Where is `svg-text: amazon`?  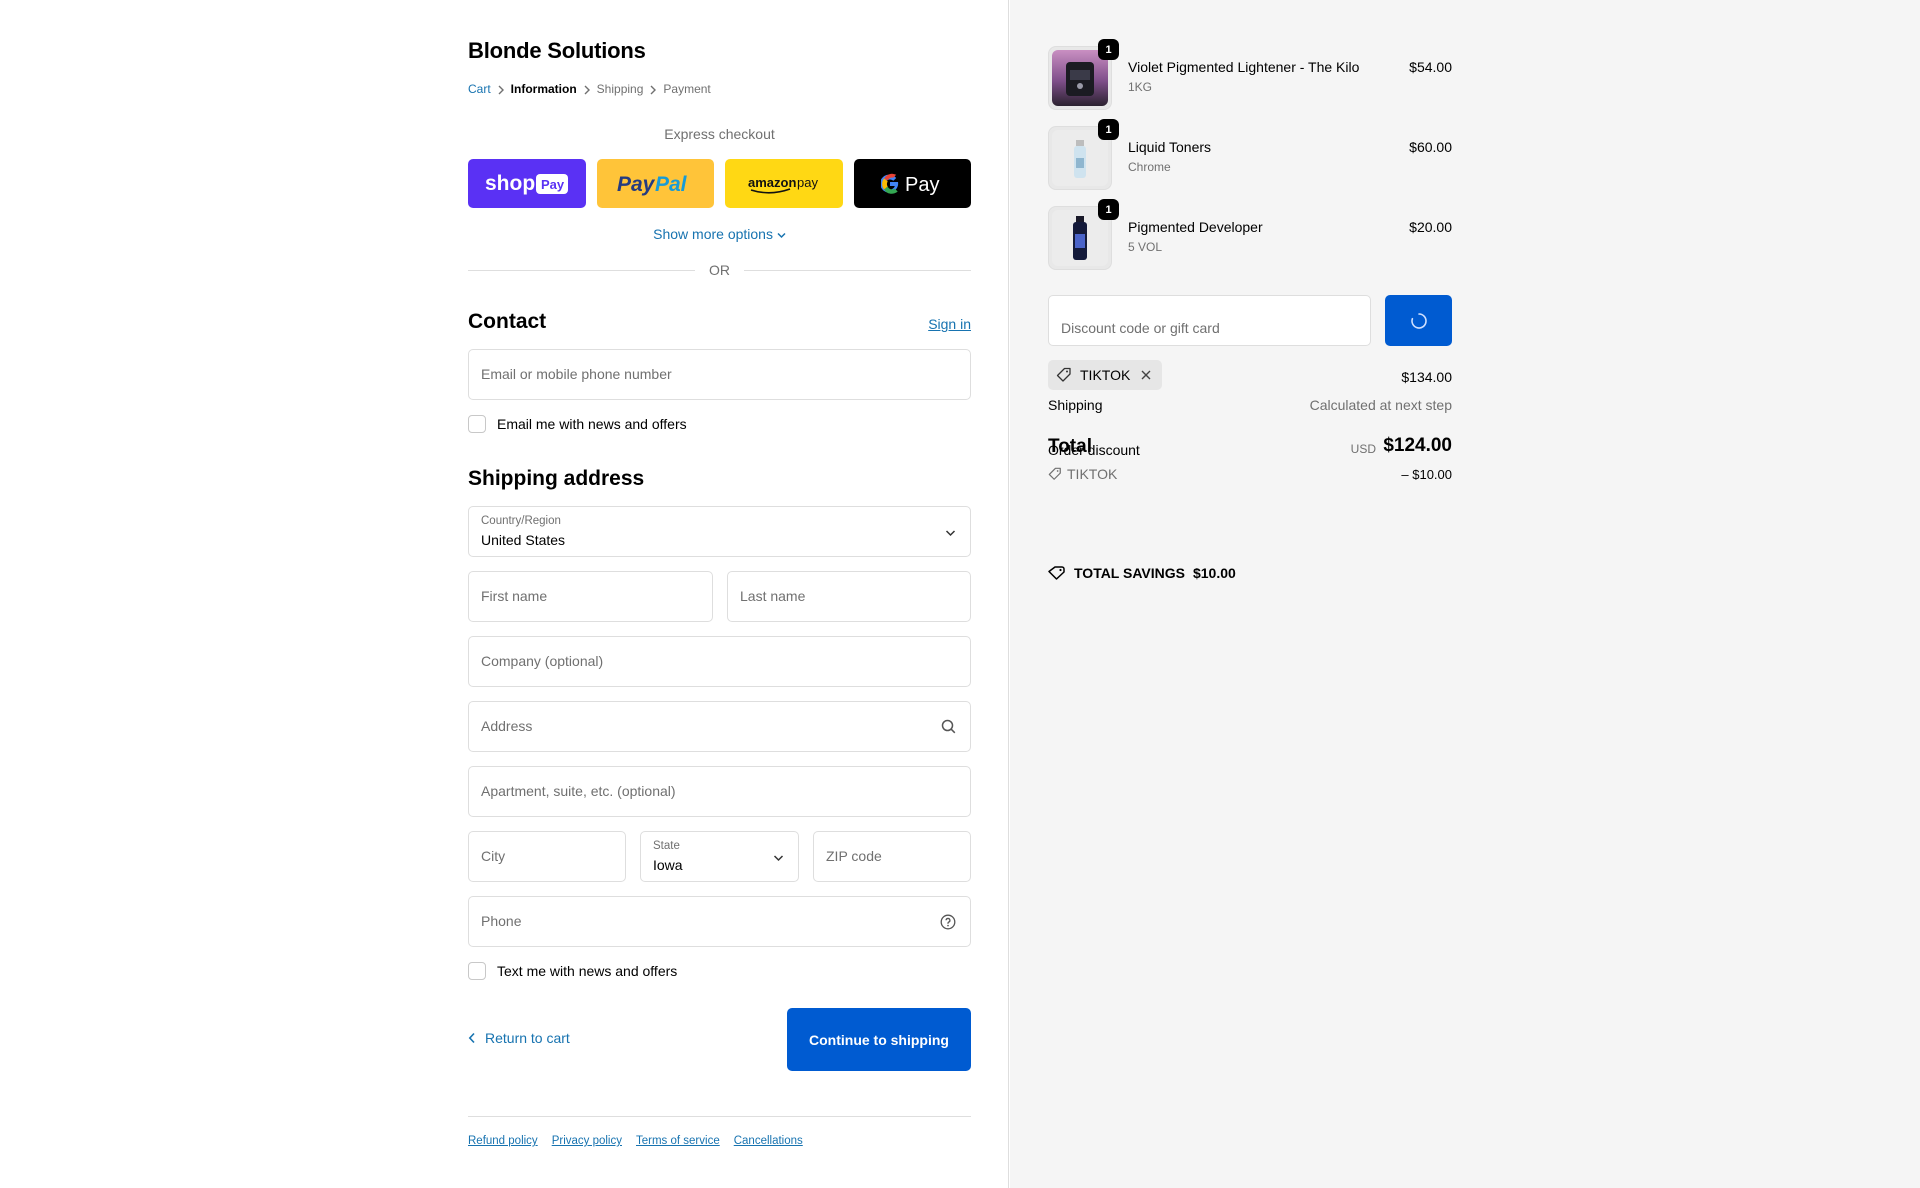 svg-text: amazon is located at coordinates (772, 182).